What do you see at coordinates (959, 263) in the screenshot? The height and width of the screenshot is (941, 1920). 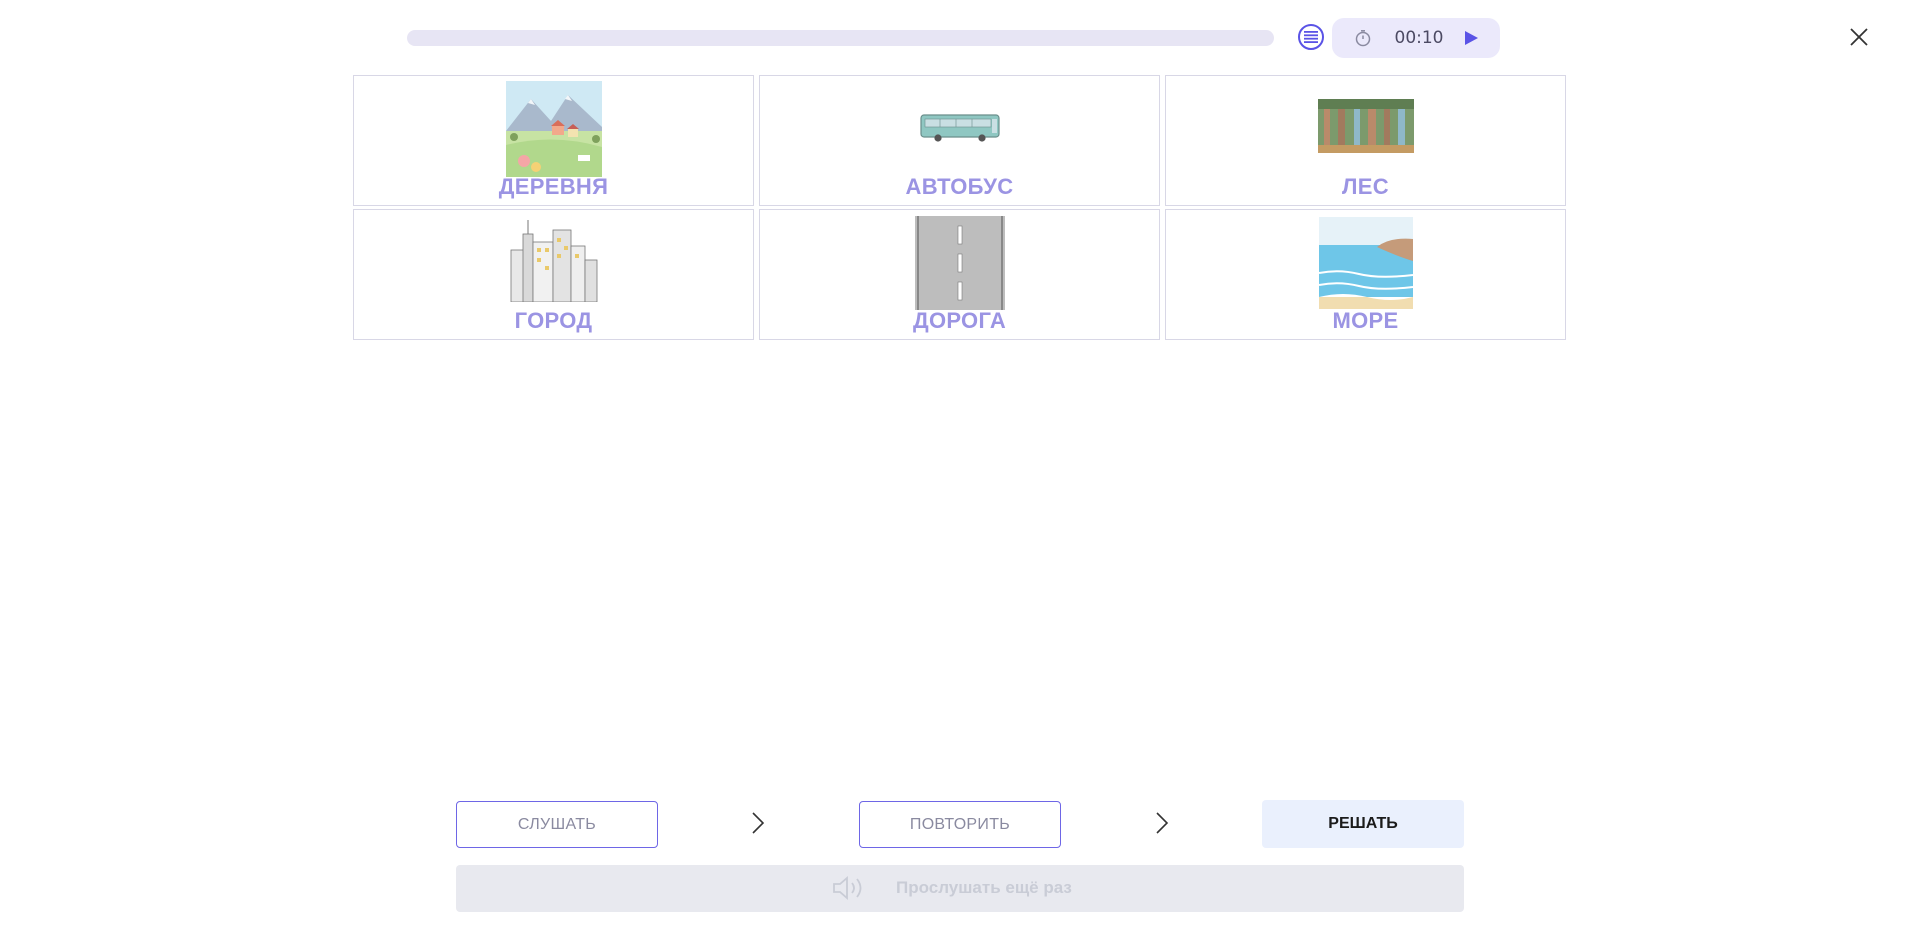 I see `road-image` at bounding box center [959, 263].